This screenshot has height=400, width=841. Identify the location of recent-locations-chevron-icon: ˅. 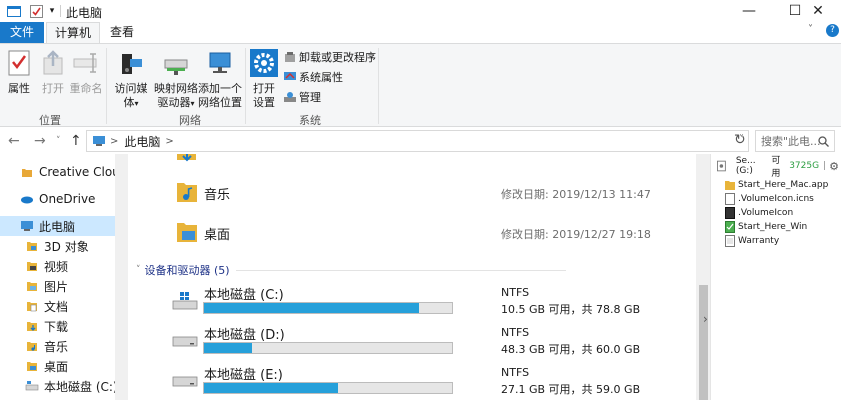
(58, 141).